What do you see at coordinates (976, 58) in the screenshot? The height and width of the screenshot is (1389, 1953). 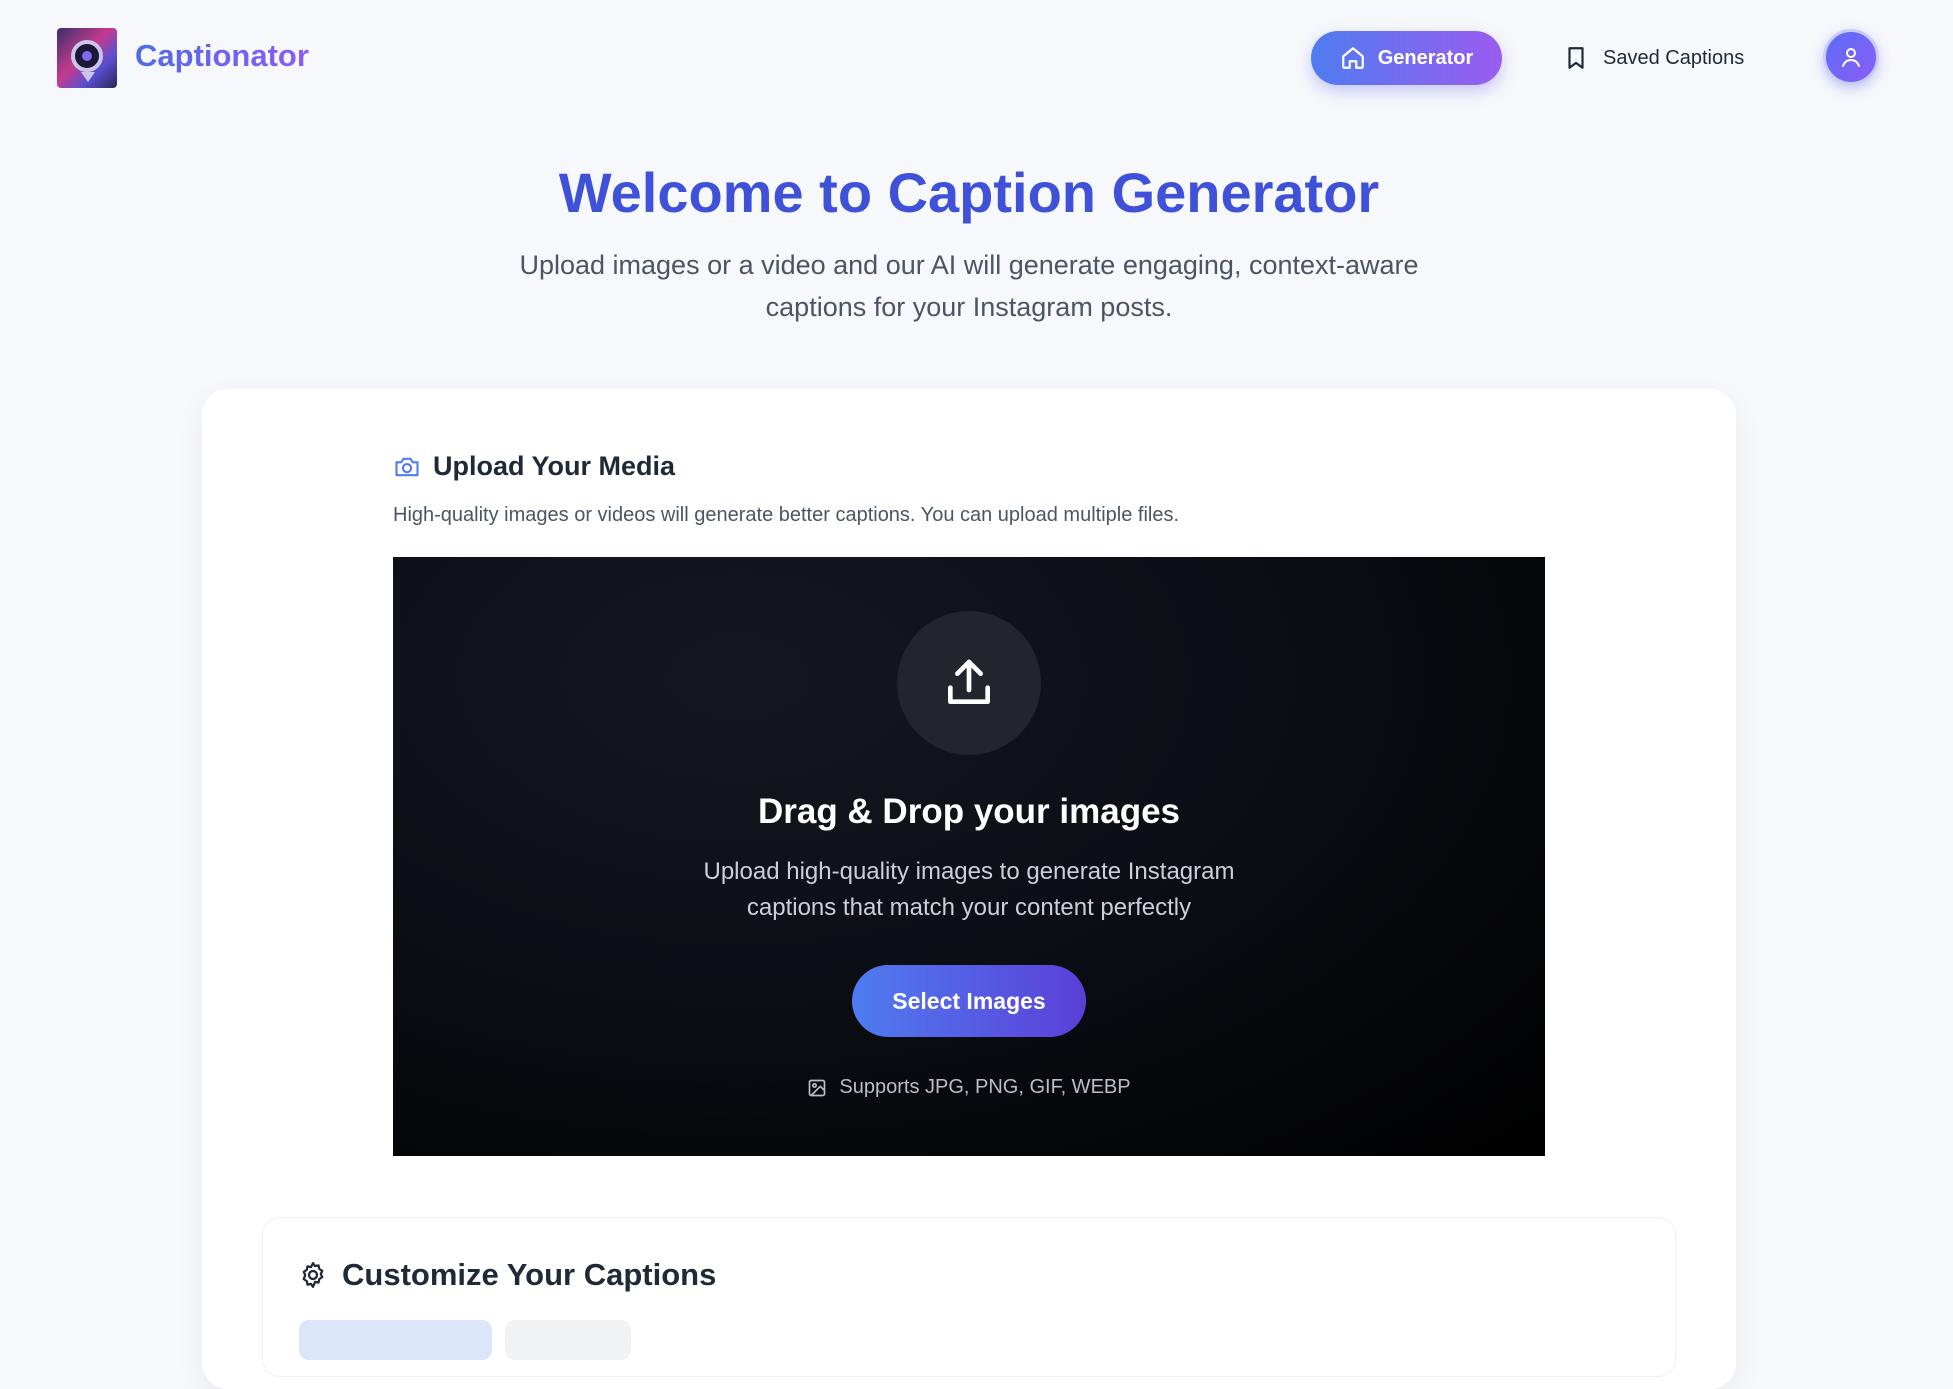 I see `top-navbar: Captionator Generator Saved Captions` at bounding box center [976, 58].